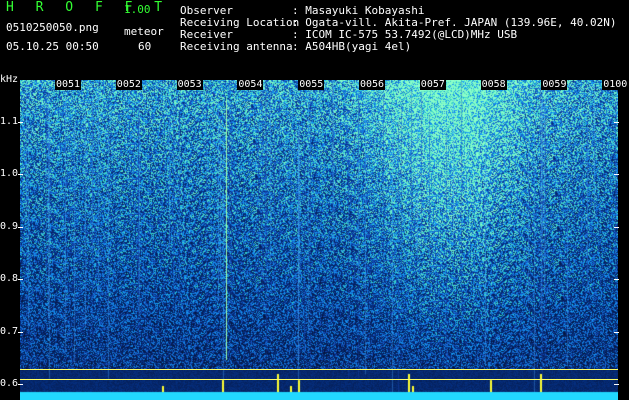  I want to click on x-tick-label: 0058, so click(493, 84).